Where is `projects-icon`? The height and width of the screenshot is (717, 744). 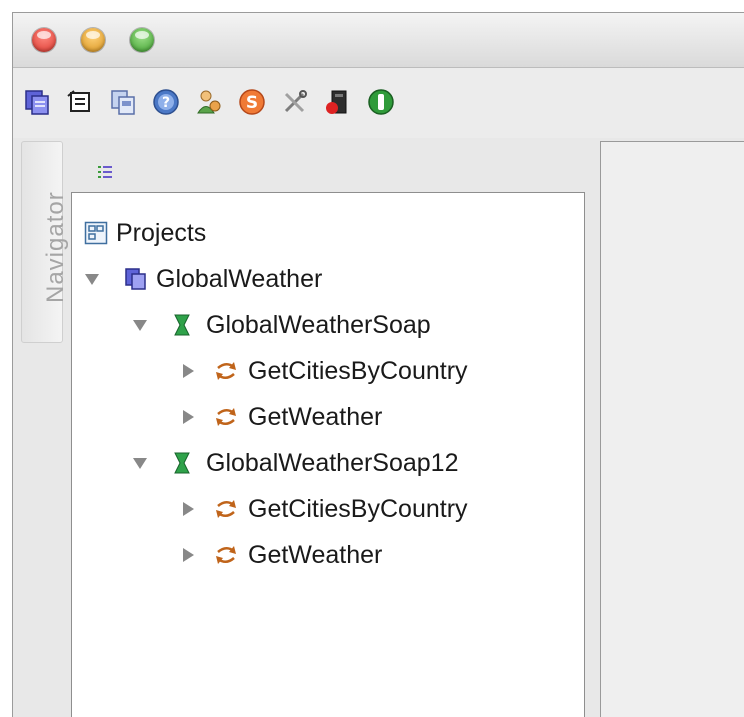
projects-icon is located at coordinates (96, 233).